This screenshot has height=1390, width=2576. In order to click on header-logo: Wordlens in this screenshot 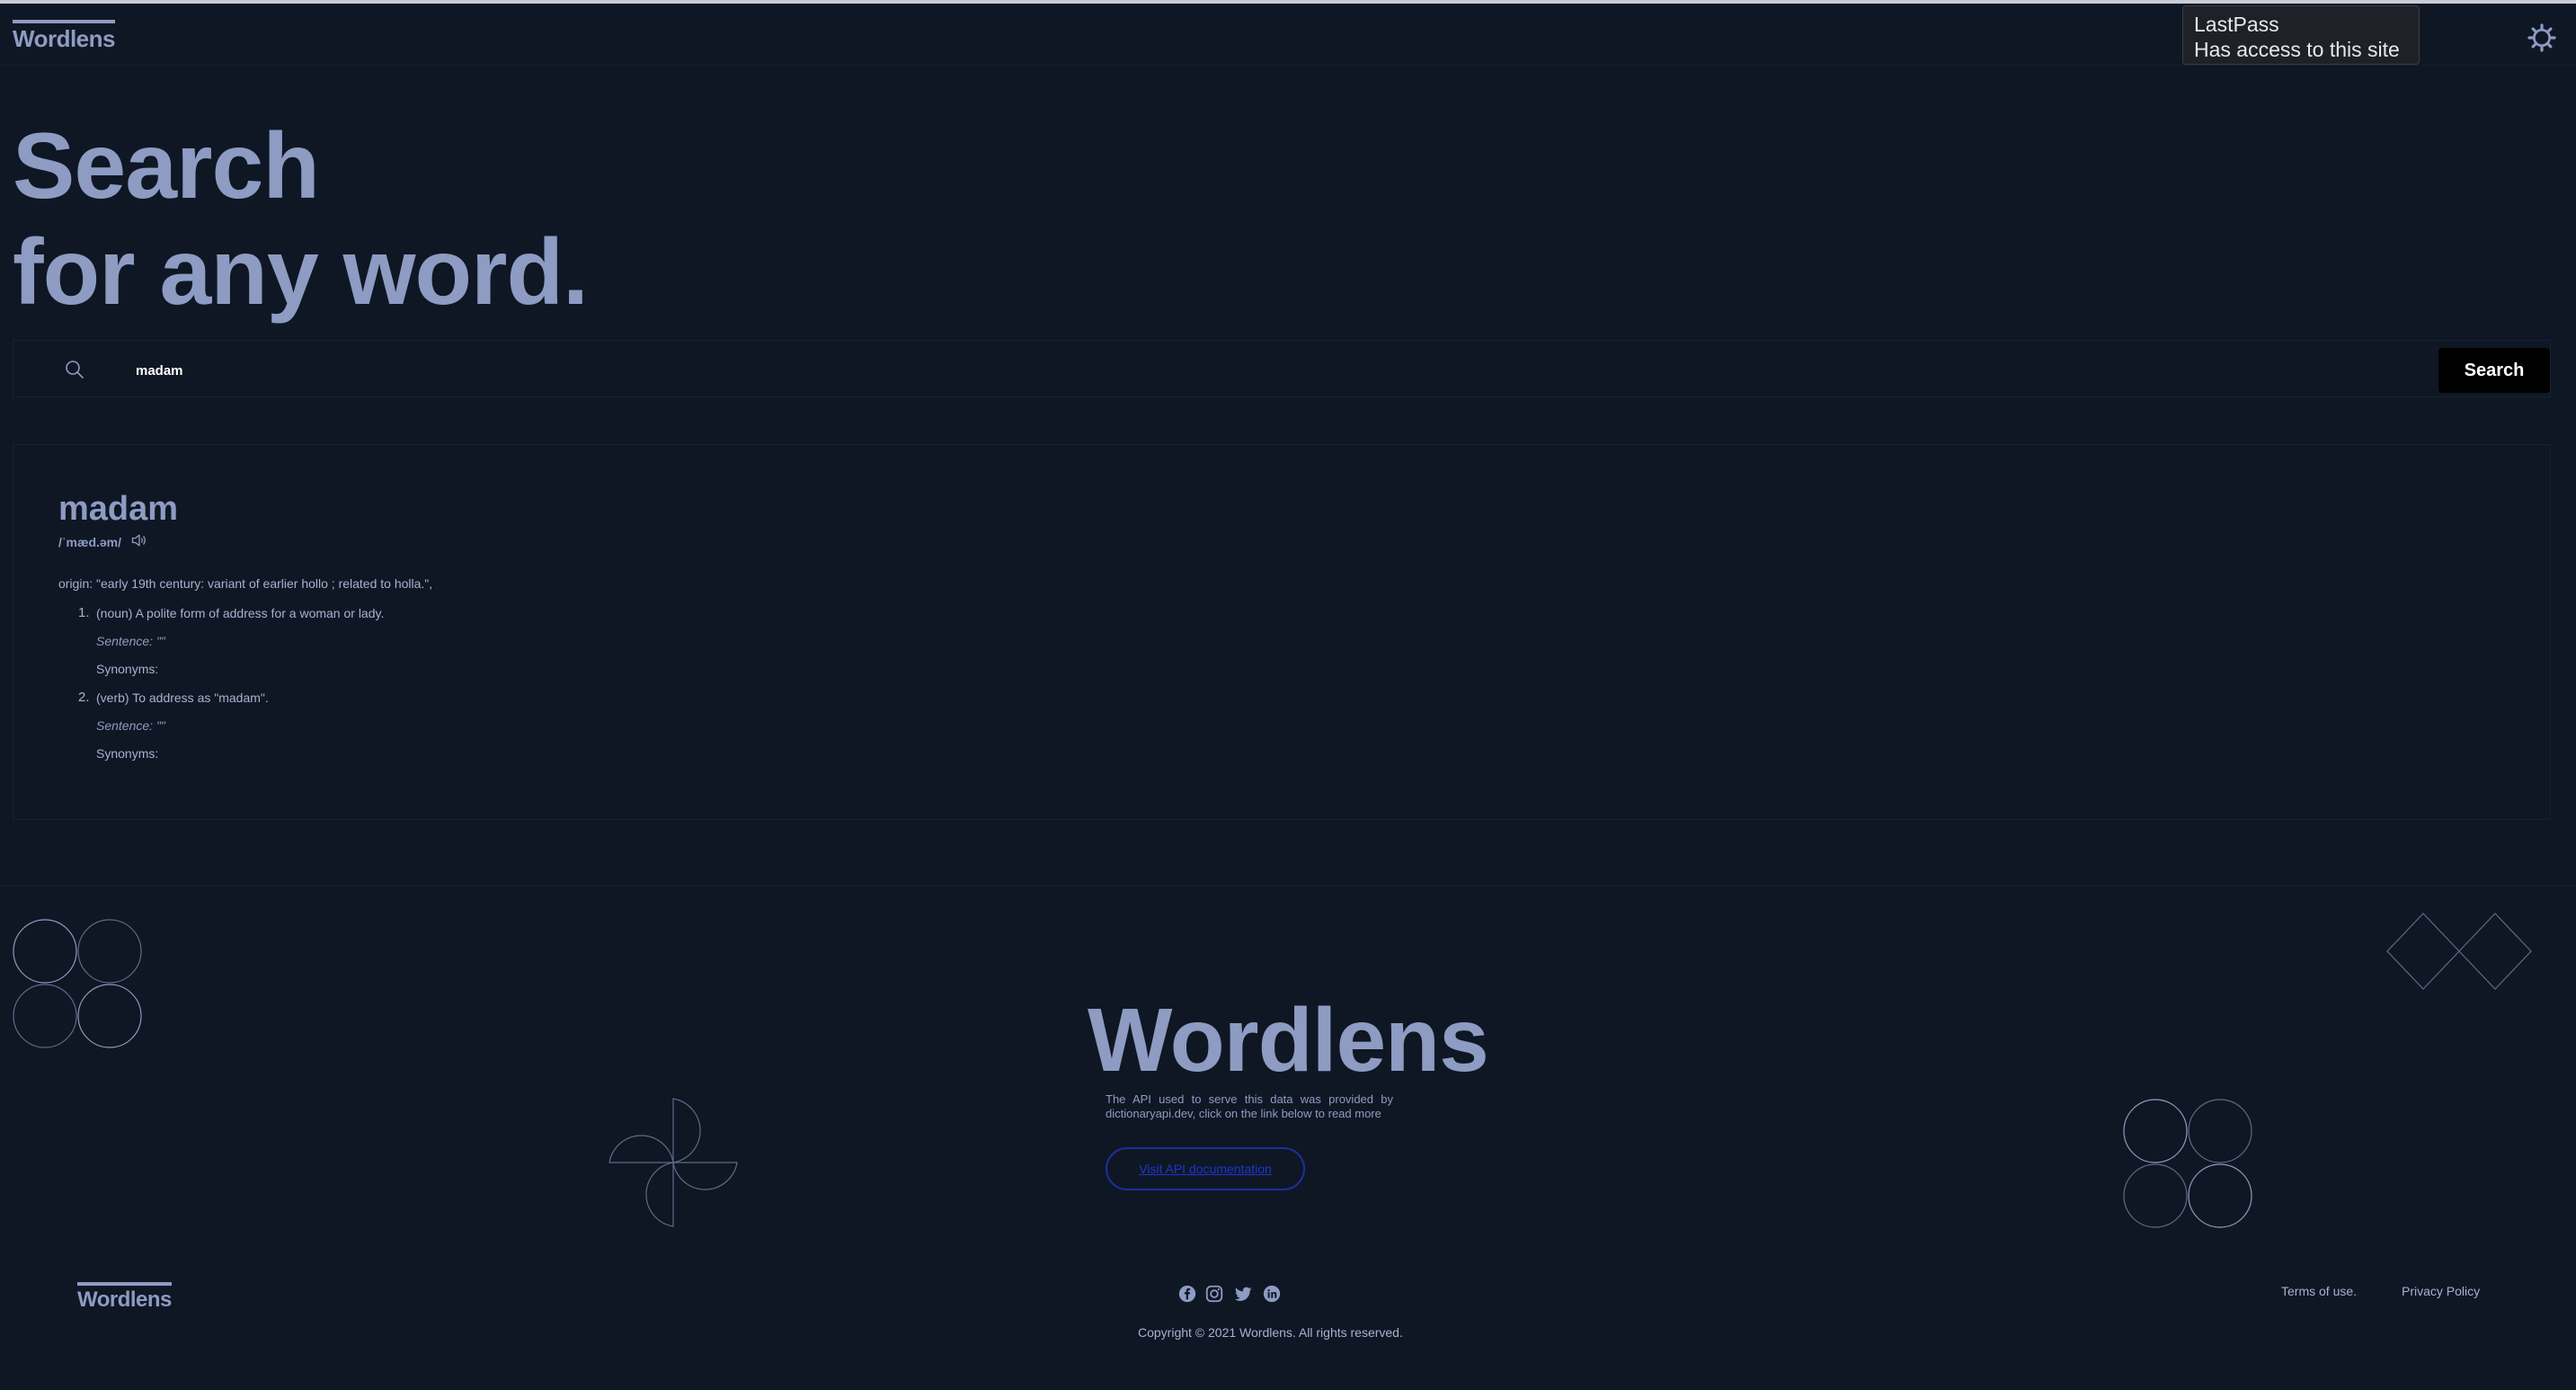, I will do `click(64, 36)`.